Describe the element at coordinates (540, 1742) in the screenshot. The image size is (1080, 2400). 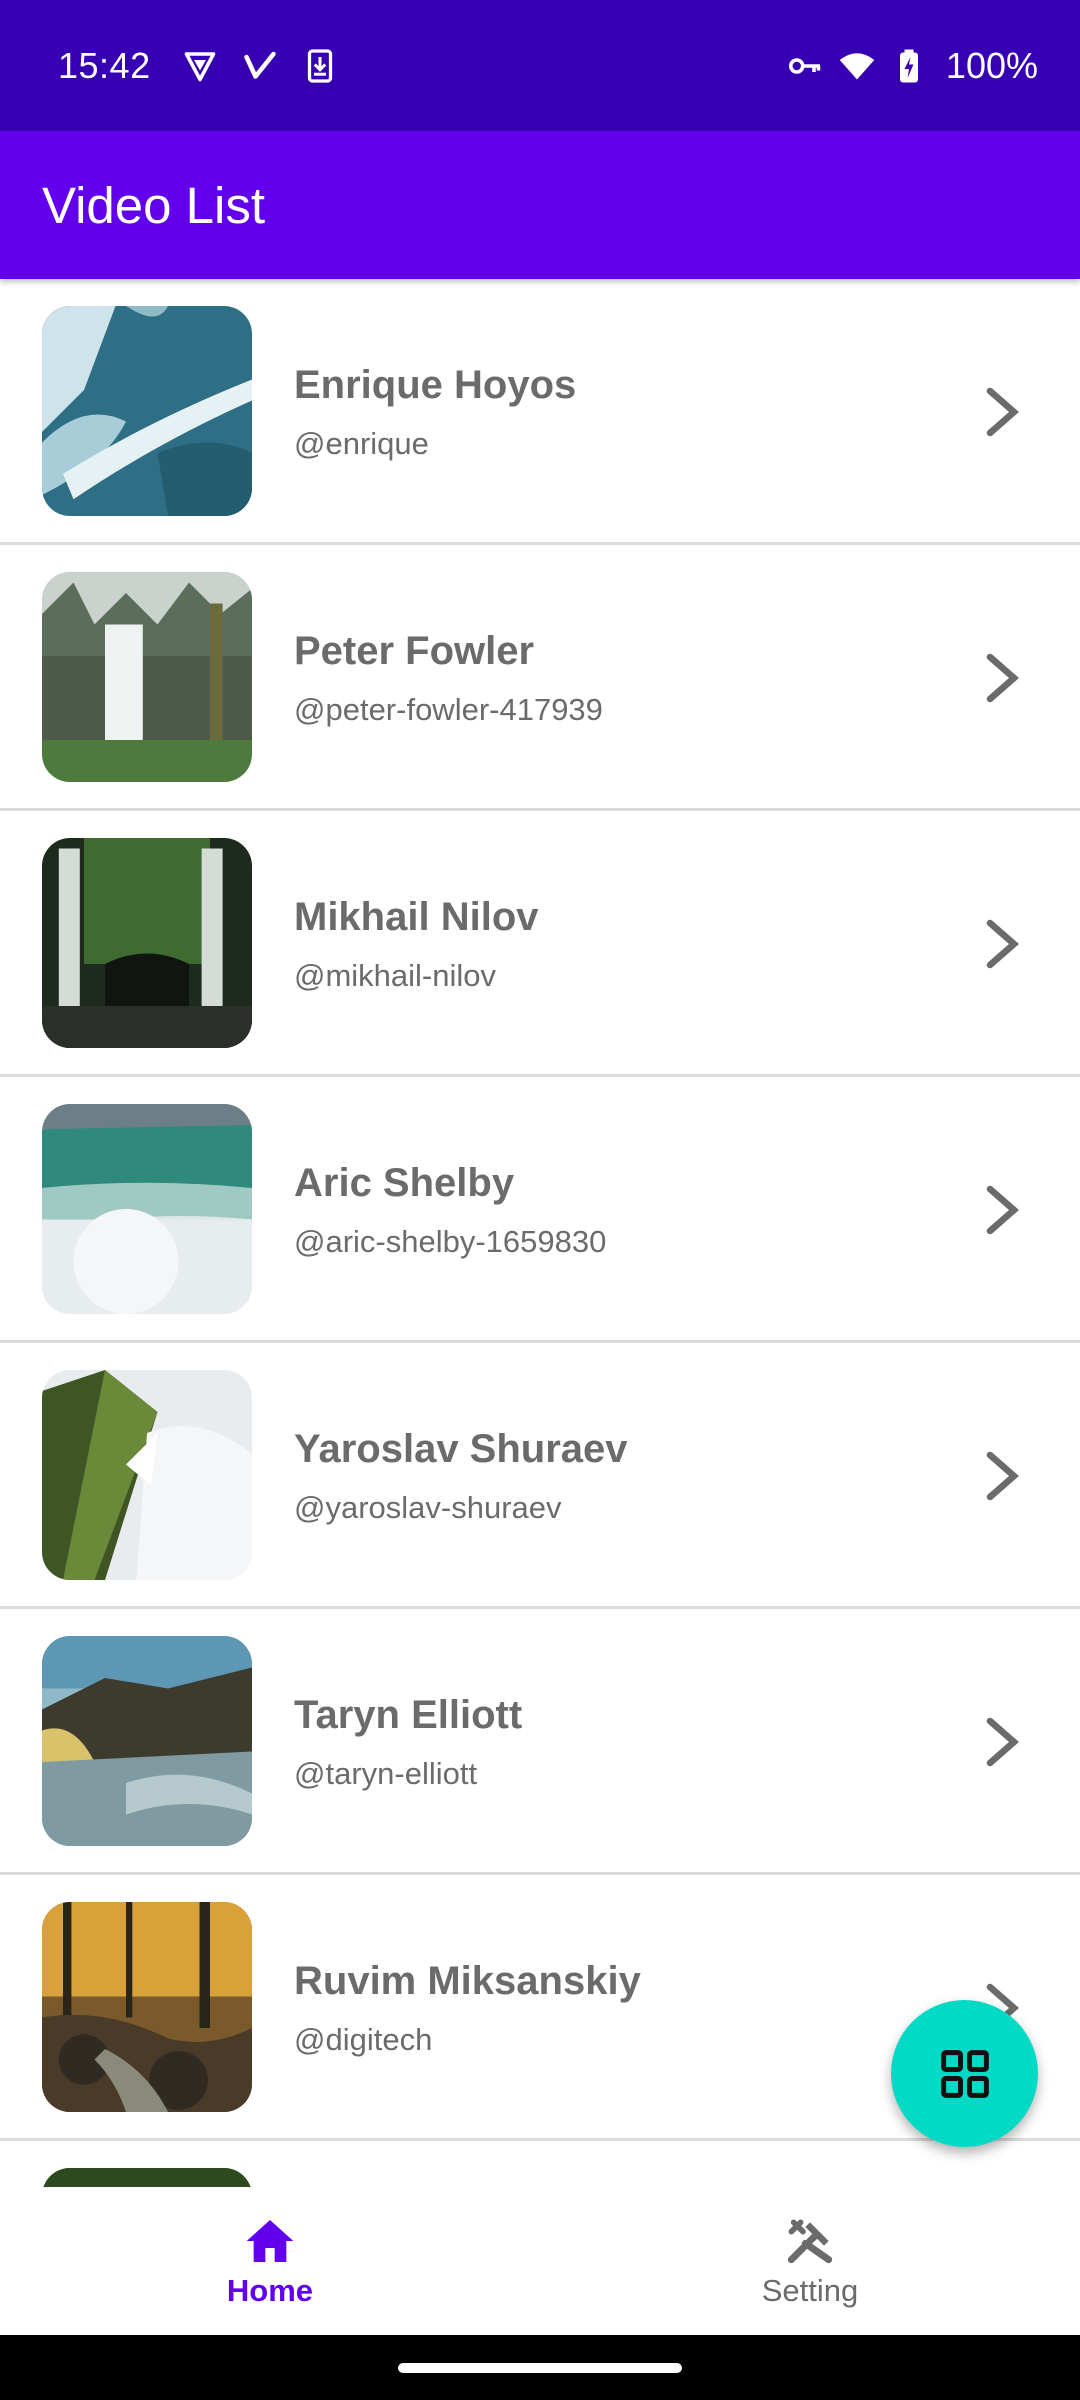
I see `video-list-item: Taryn Elliott @taryn-elliott` at that location.